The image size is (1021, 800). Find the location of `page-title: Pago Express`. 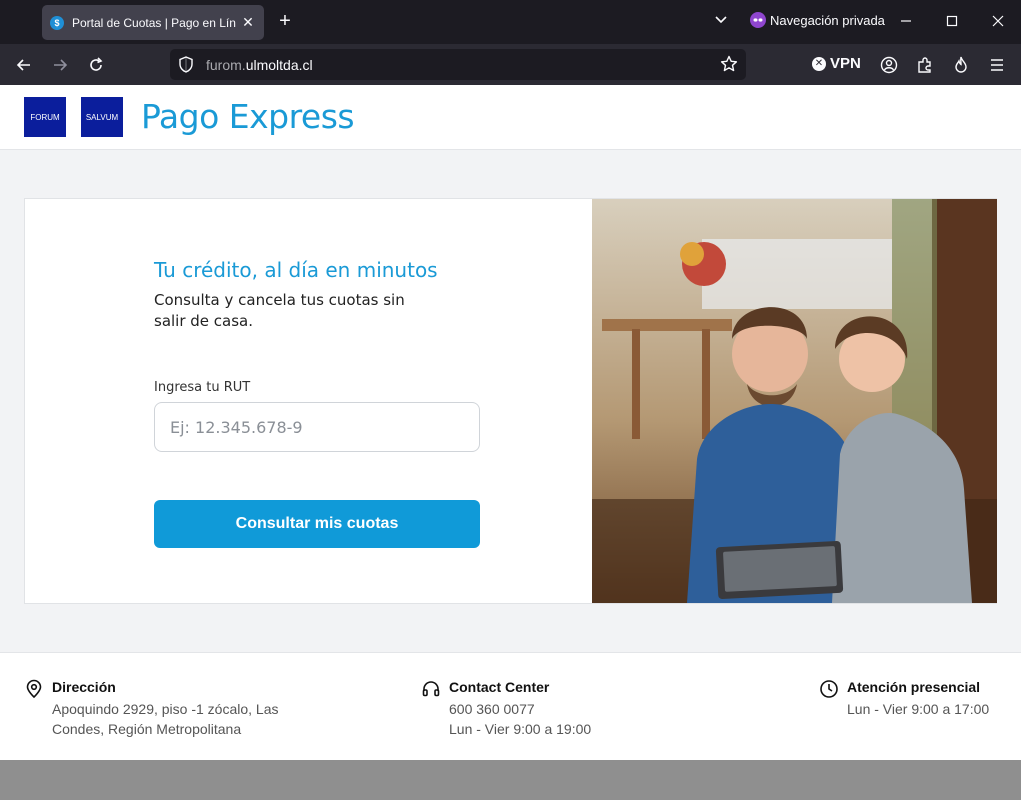

page-title: Pago Express is located at coordinates (248, 116).